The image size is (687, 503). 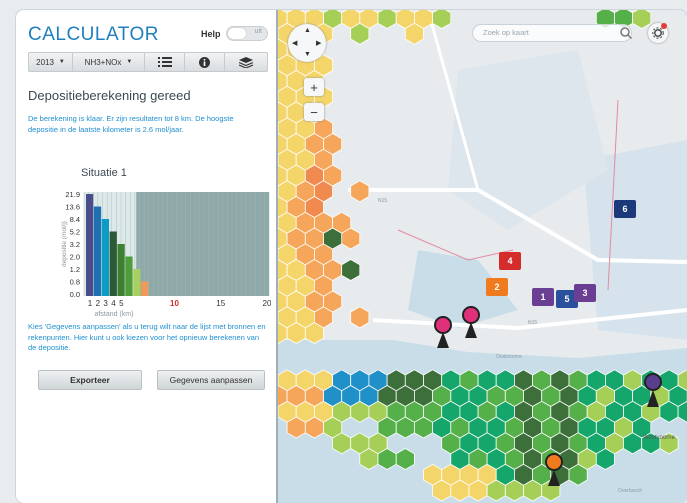 I want to click on app-title: CALCULATOR, so click(x=93, y=34).